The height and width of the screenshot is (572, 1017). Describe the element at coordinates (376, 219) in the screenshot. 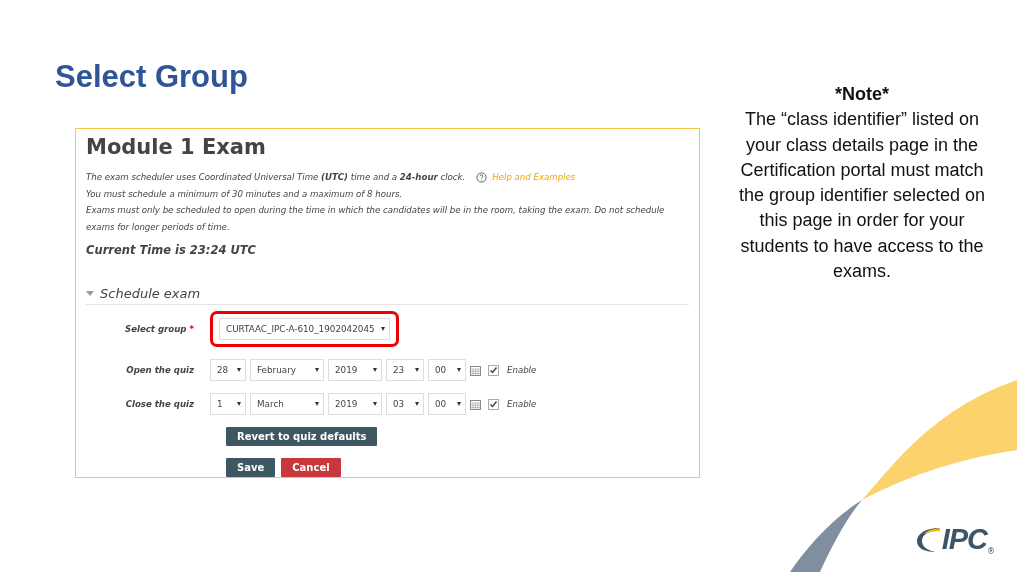

I see `intro-text: Exams must only be scheduled to open during the time in which the candidates will be in the room, taking the exam. Do not schedule exams for longer periods of time.` at that location.